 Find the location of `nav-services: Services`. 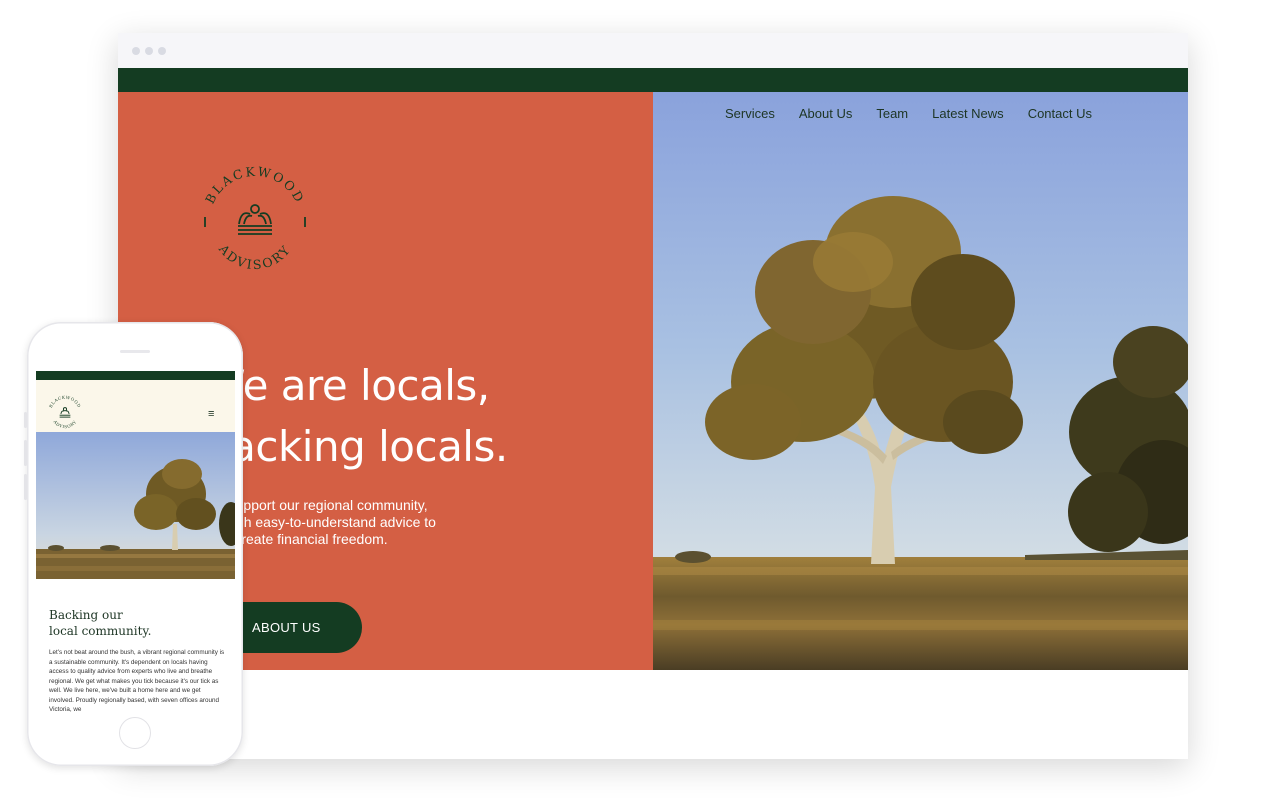

nav-services: Services is located at coordinates (750, 113).